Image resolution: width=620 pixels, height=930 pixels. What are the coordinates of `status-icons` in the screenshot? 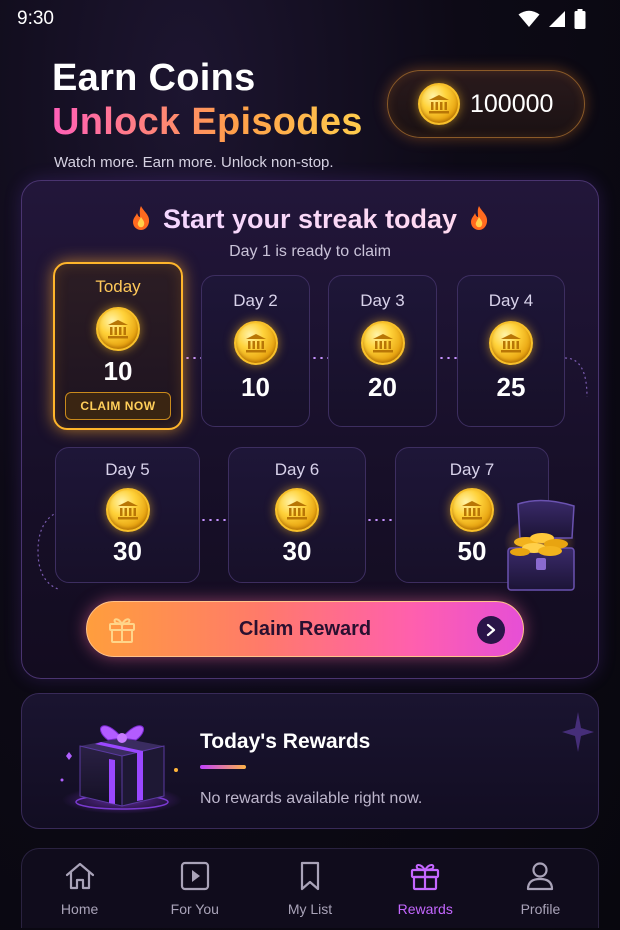 It's located at (552, 19).